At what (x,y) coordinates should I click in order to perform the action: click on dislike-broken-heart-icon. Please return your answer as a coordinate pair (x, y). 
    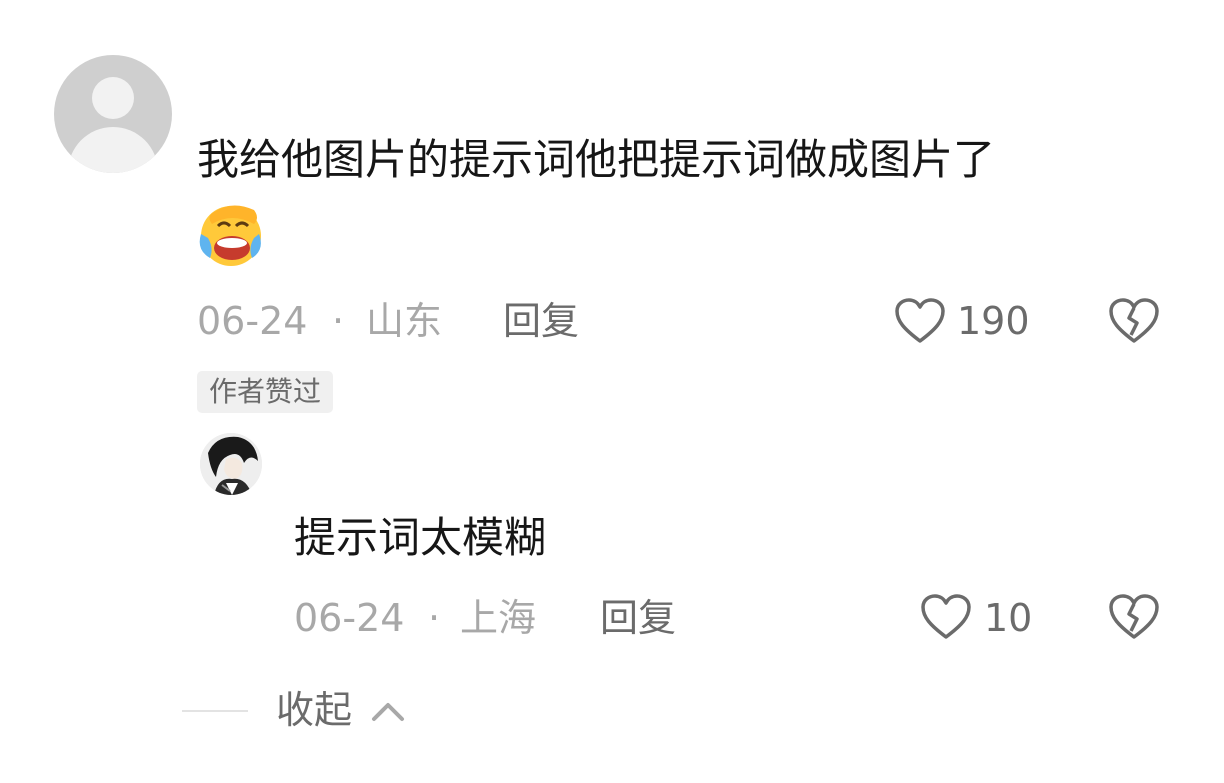
    Looking at the image, I should click on (1134, 321).